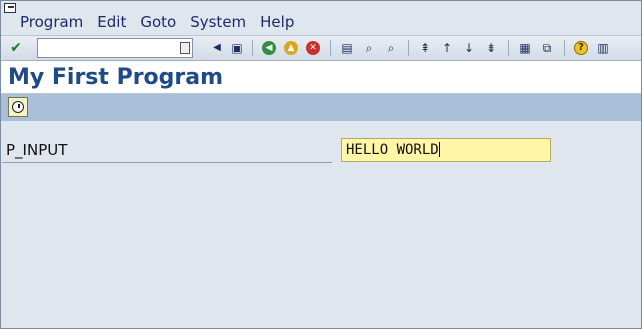 This screenshot has width=642, height=329. What do you see at coordinates (269, 48) in the screenshot?
I see `back-icon: ◀` at bounding box center [269, 48].